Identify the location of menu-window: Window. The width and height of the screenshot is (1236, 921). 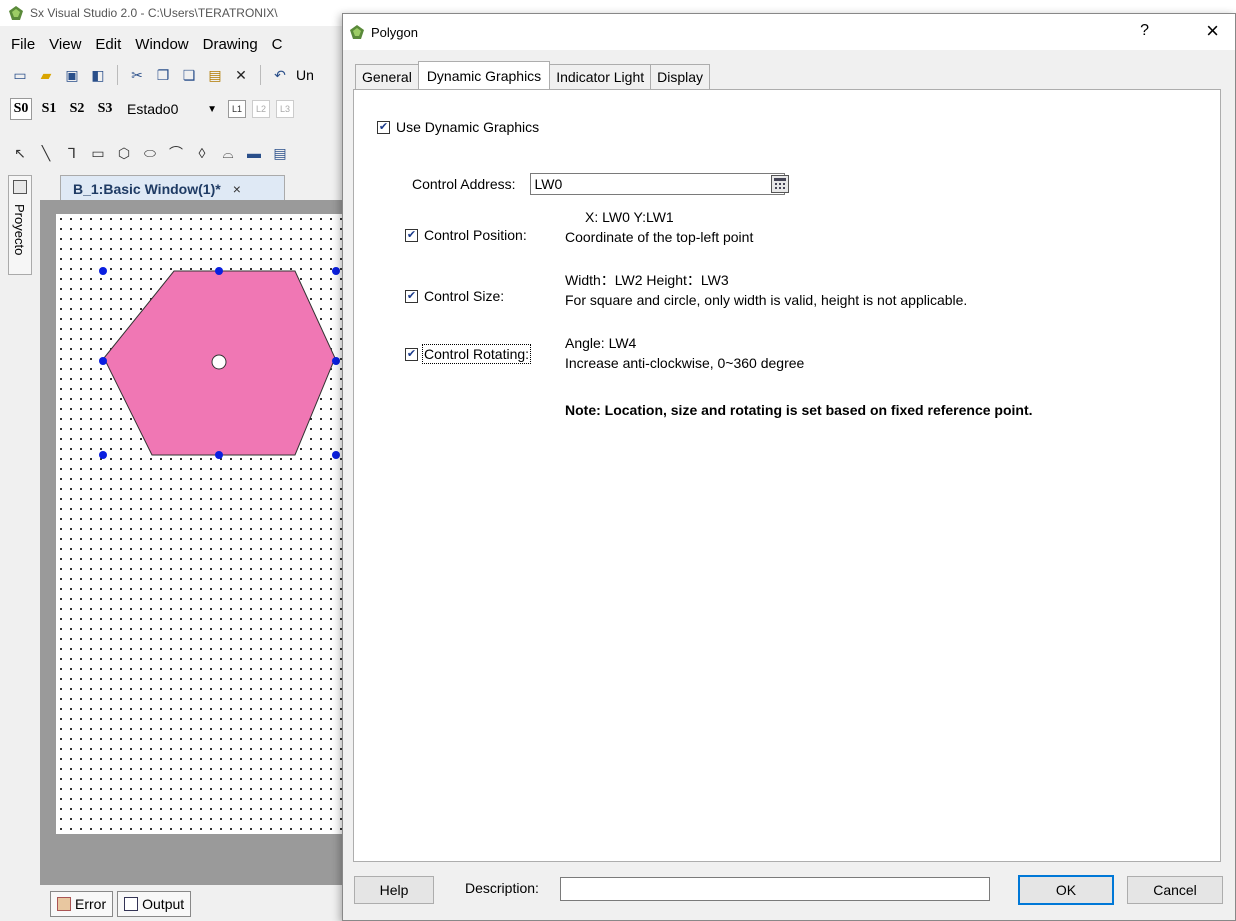
(161, 44).